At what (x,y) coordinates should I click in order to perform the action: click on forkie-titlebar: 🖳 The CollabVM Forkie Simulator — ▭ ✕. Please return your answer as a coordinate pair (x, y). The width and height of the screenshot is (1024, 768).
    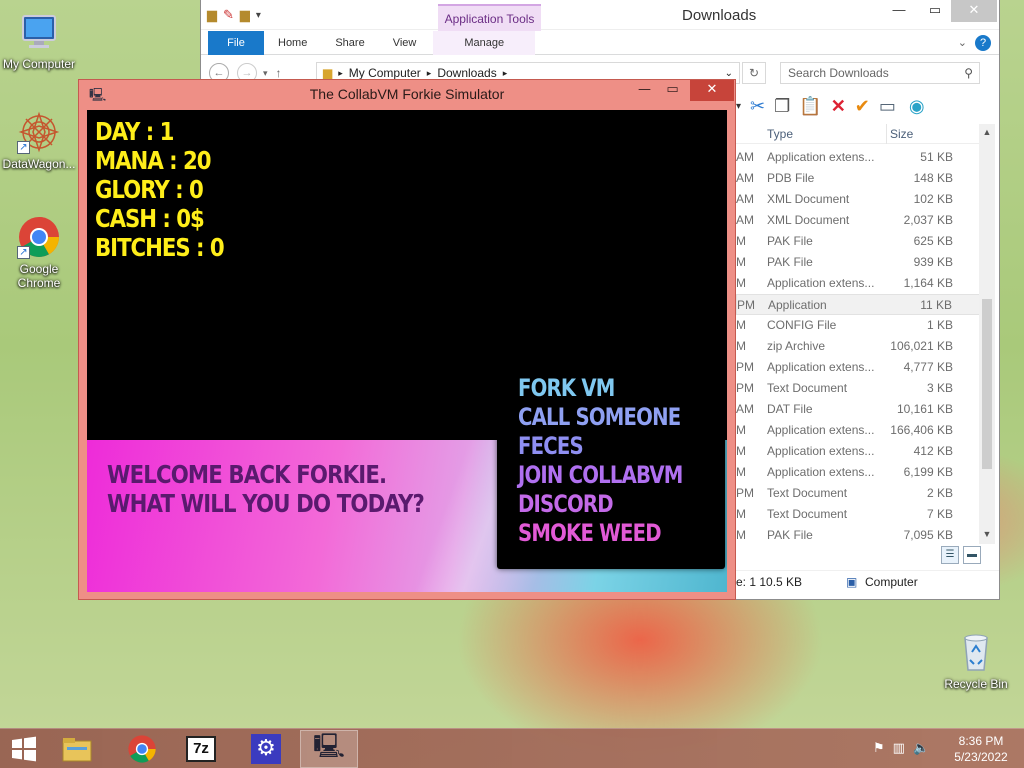
    Looking at the image, I should click on (407, 95).